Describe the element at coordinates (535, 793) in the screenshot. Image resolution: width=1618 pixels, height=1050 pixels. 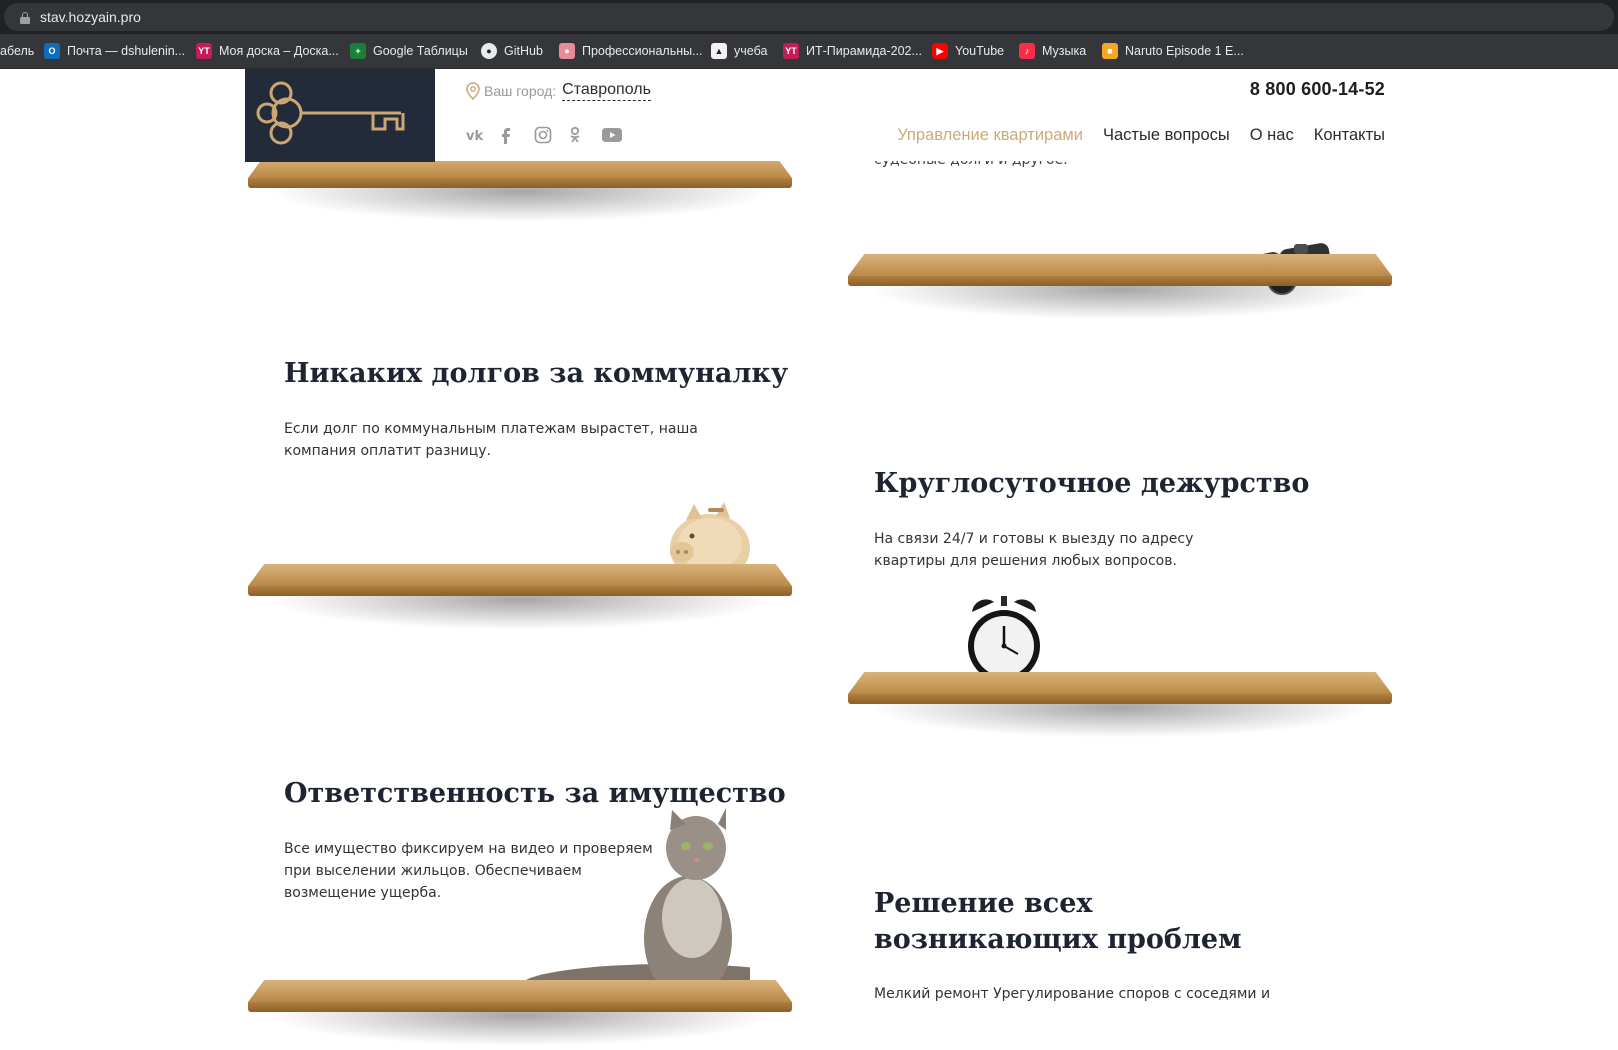
I see `feature-title: Ответственность за имущество` at that location.